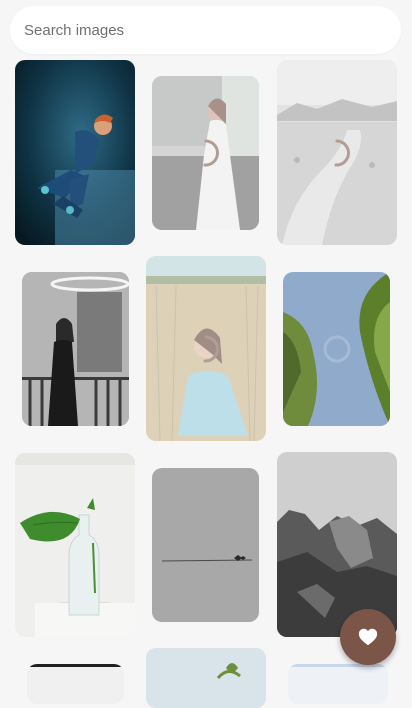 This screenshot has width=412, height=708. I want to click on image-tile-birds-wire, so click(205, 545).